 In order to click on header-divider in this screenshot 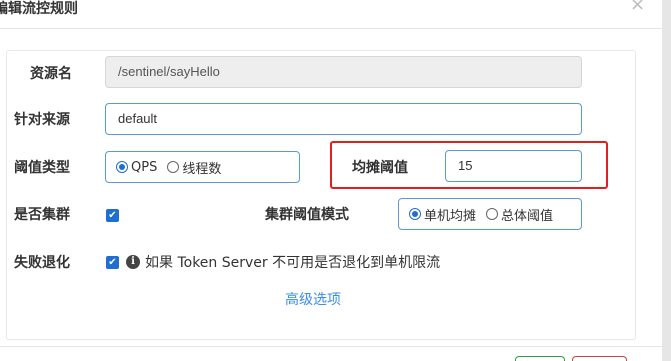, I will do `click(335, 28)`.